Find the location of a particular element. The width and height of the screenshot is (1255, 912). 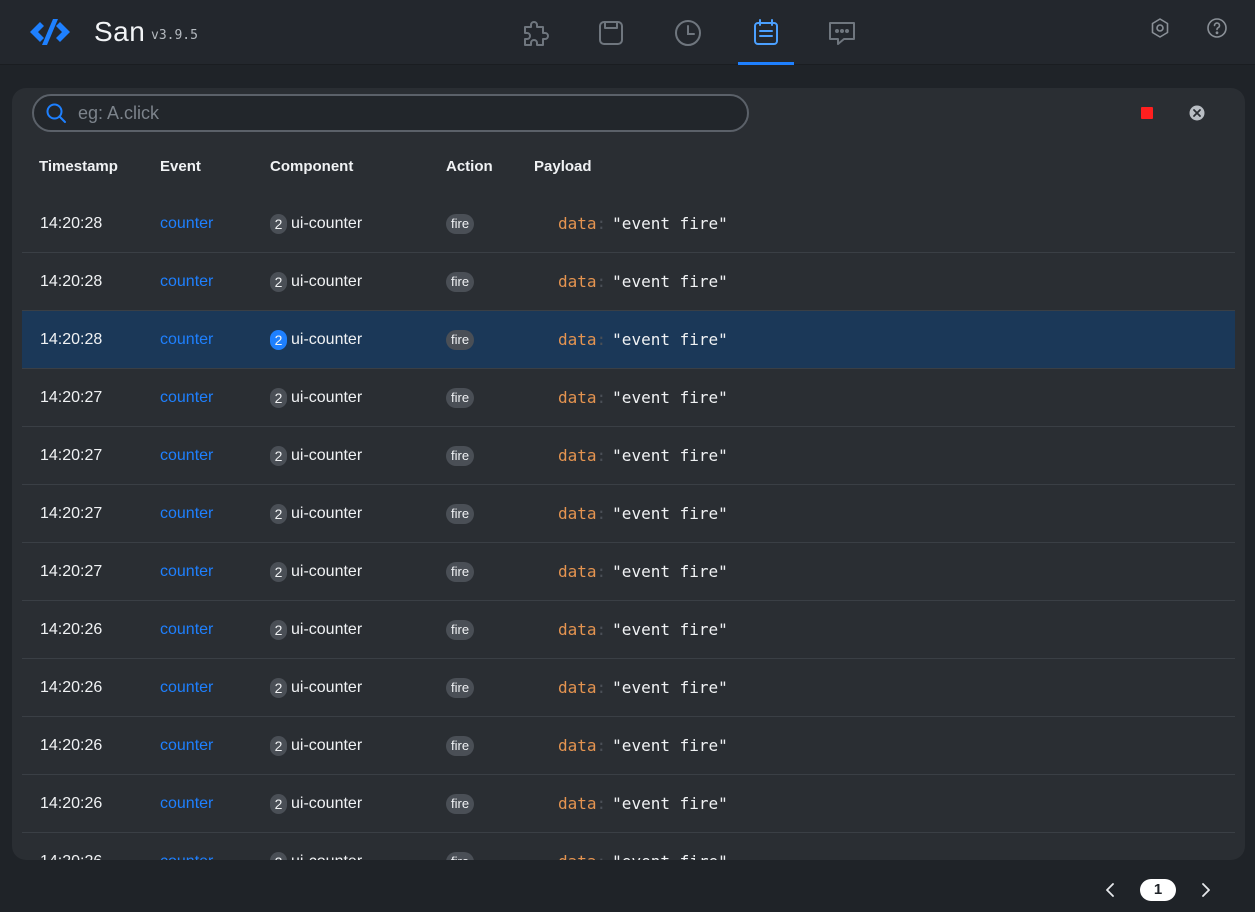

row-timestamp: 14:20:26 is located at coordinates (71, 745).